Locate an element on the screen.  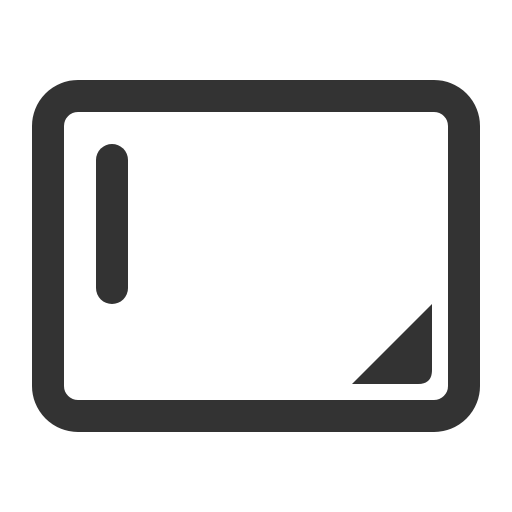
side-bar-handle is located at coordinates (112, 224).